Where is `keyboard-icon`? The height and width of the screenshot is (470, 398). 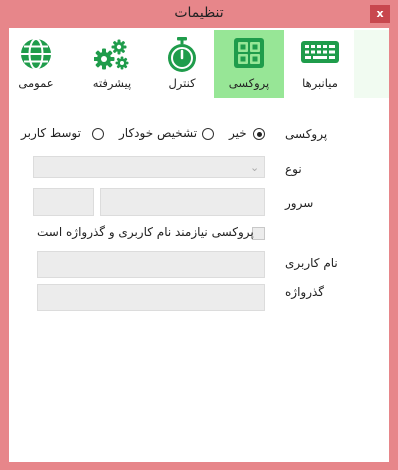
keyboard-icon is located at coordinates (320, 52).